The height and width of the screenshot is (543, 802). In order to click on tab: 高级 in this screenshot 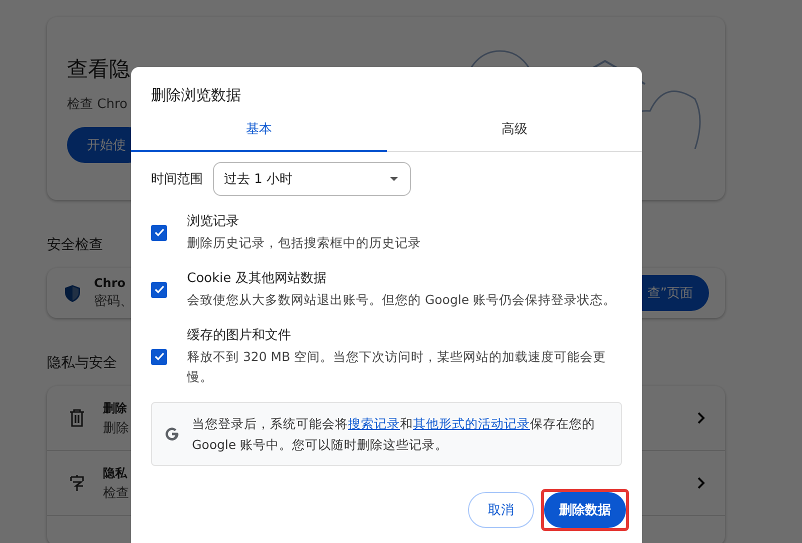, I will do `click(514, 132)`.